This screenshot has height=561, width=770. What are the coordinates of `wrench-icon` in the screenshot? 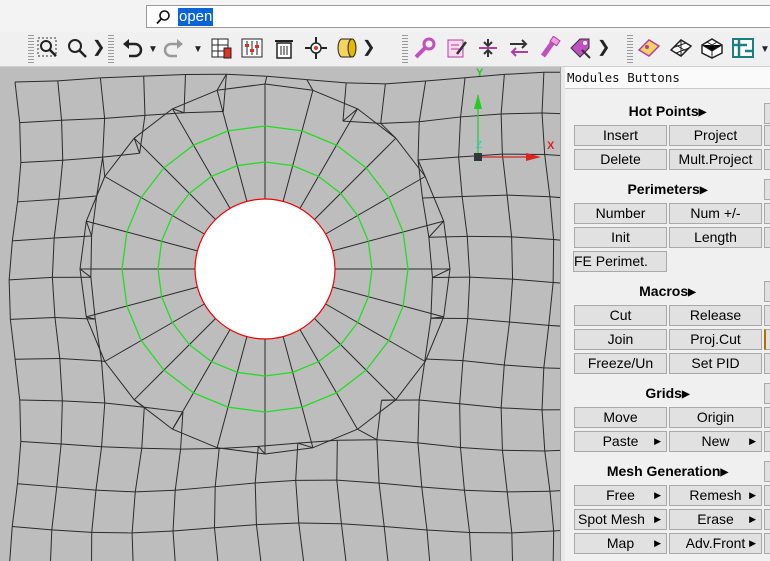 It's located at (425, 48).